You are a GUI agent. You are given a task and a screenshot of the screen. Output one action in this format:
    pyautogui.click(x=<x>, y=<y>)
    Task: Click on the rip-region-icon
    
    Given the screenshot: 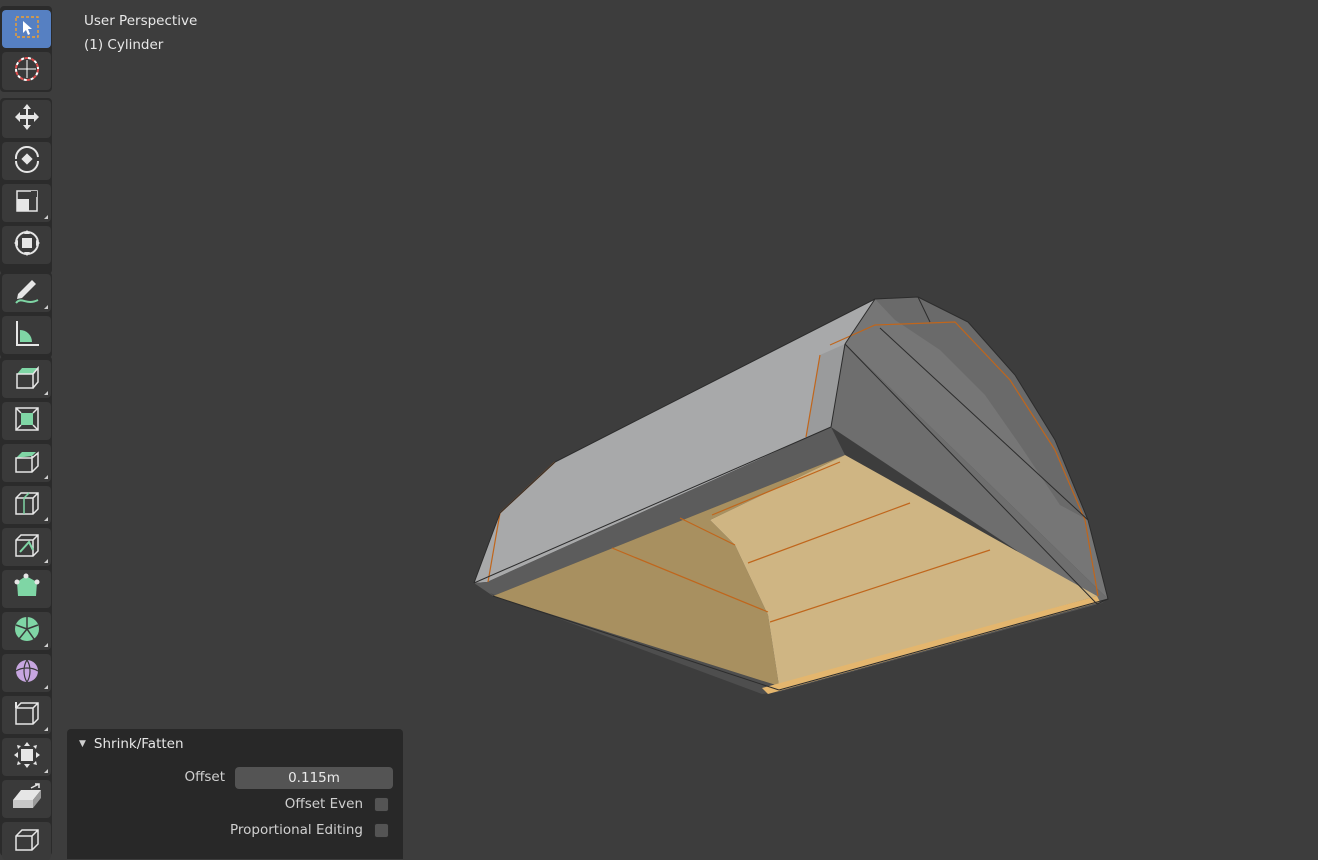 What is the action you would take?
    pyautogui.click(x=27, y=841)
    